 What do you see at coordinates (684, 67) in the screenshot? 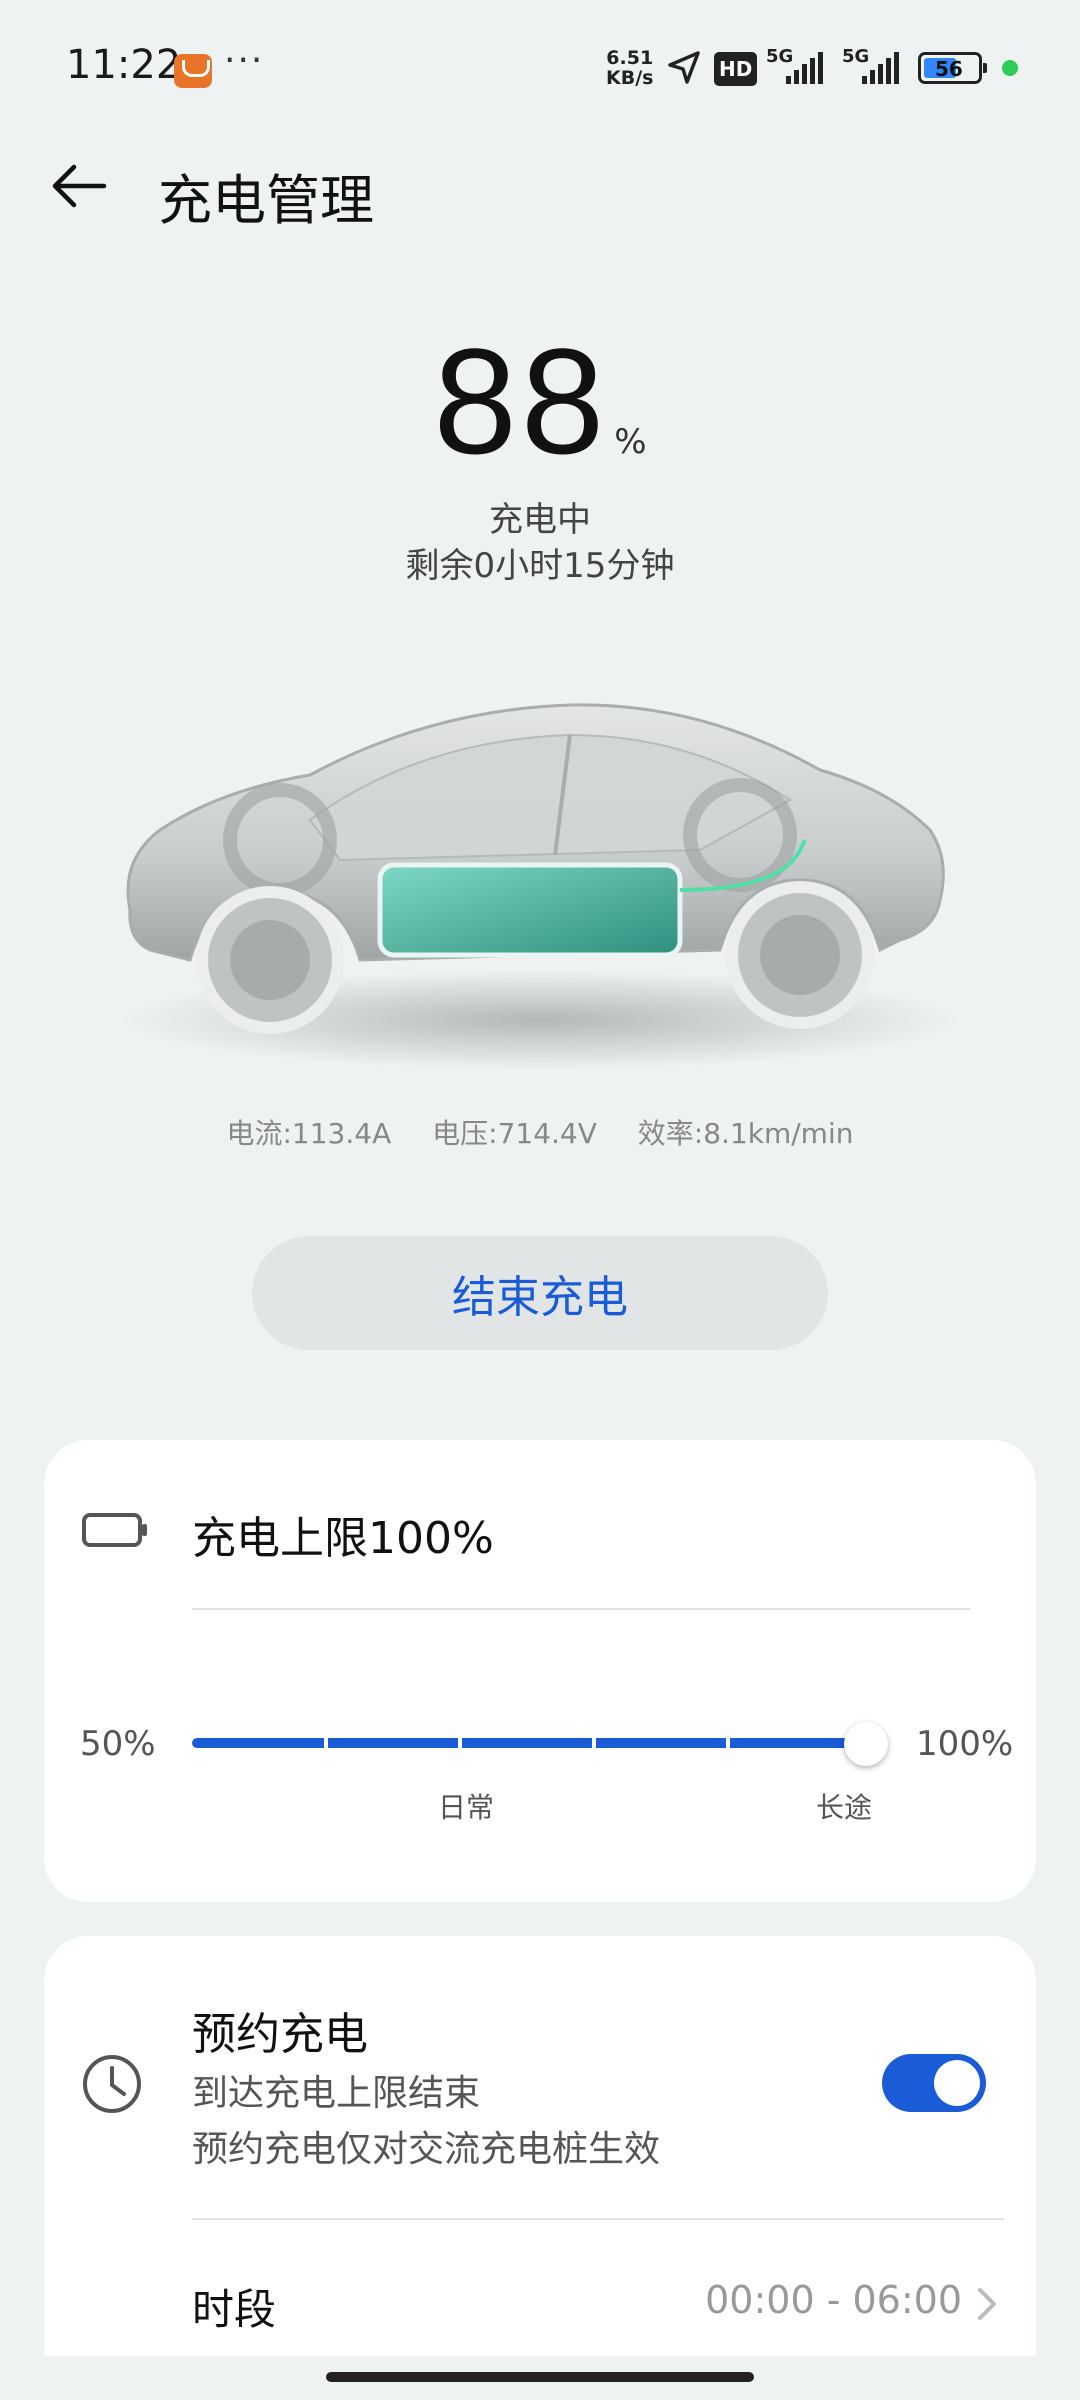
I see `location-arrow-icon` at bounding box center [684, 67].